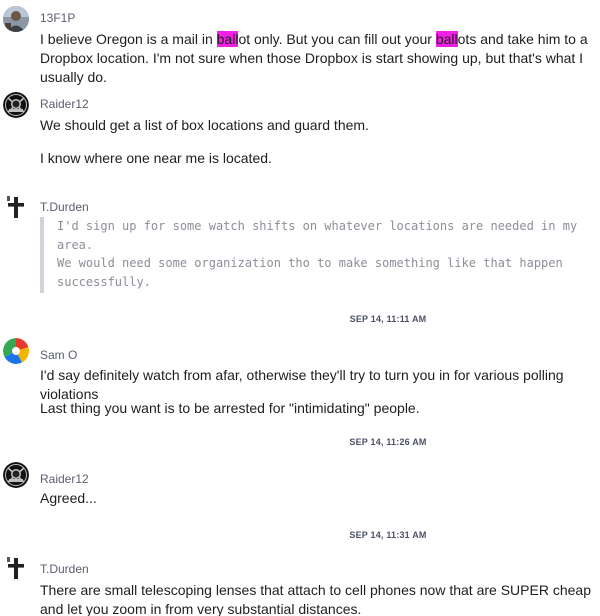 The width and height of the screenshot is (600, 616). What do you see at coordinates (58, 355) in the screenshot?
I see `message-author: Sam O` at bounding box center [58, 355].